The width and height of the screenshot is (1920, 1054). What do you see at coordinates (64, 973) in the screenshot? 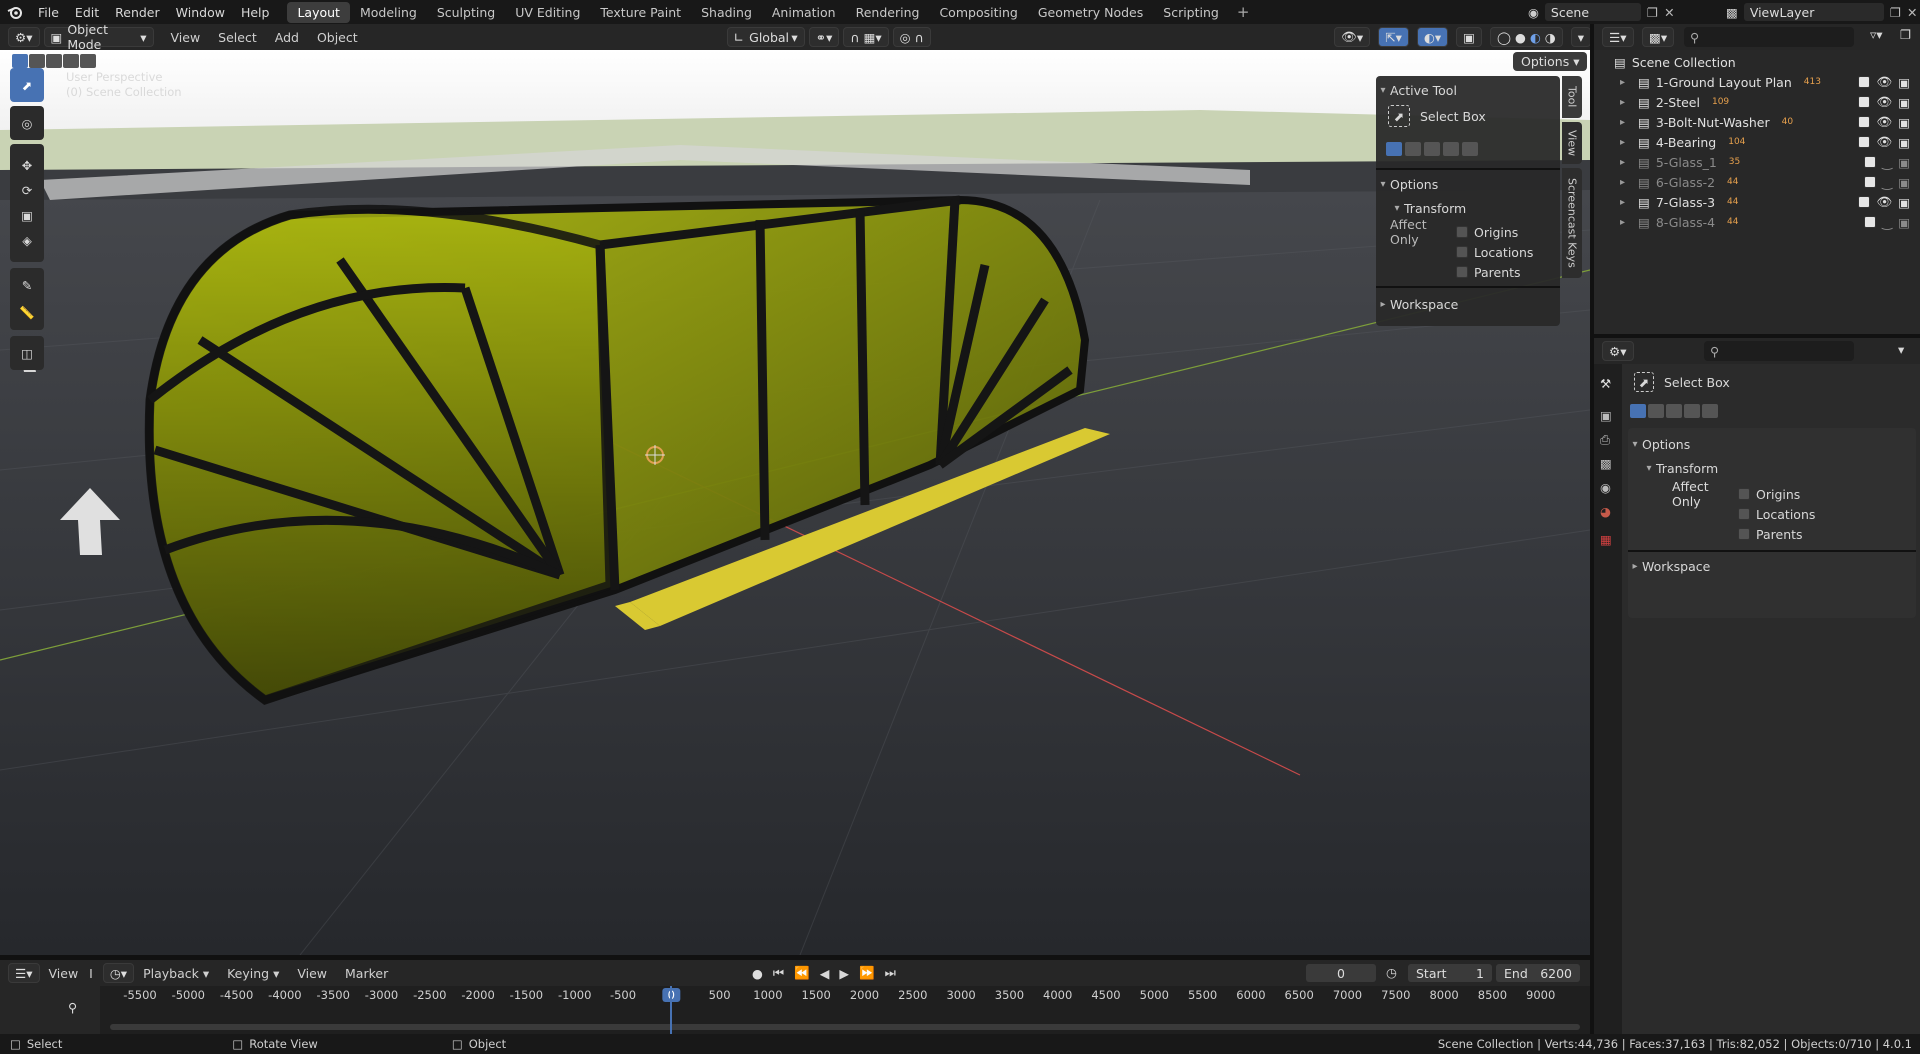
I see `timeline-menu-view: View` at bounding box center [64, 973].